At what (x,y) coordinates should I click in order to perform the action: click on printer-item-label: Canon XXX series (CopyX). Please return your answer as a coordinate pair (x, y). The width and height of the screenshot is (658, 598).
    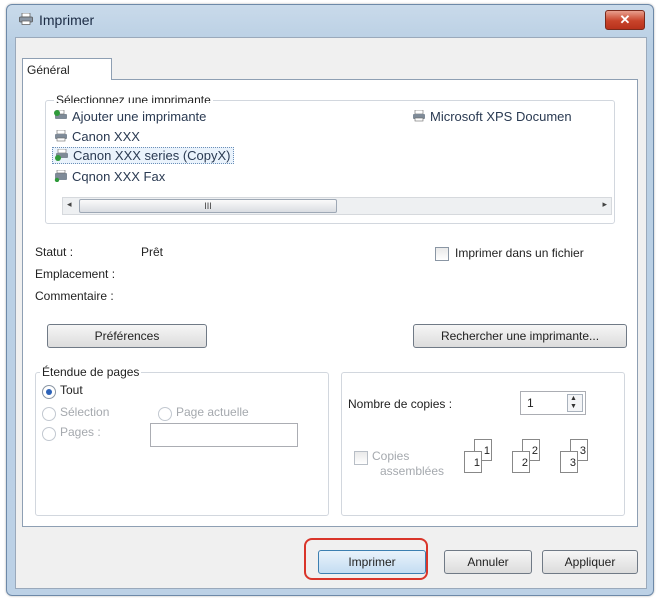
    Looking at the image, I should click on (152, 155).